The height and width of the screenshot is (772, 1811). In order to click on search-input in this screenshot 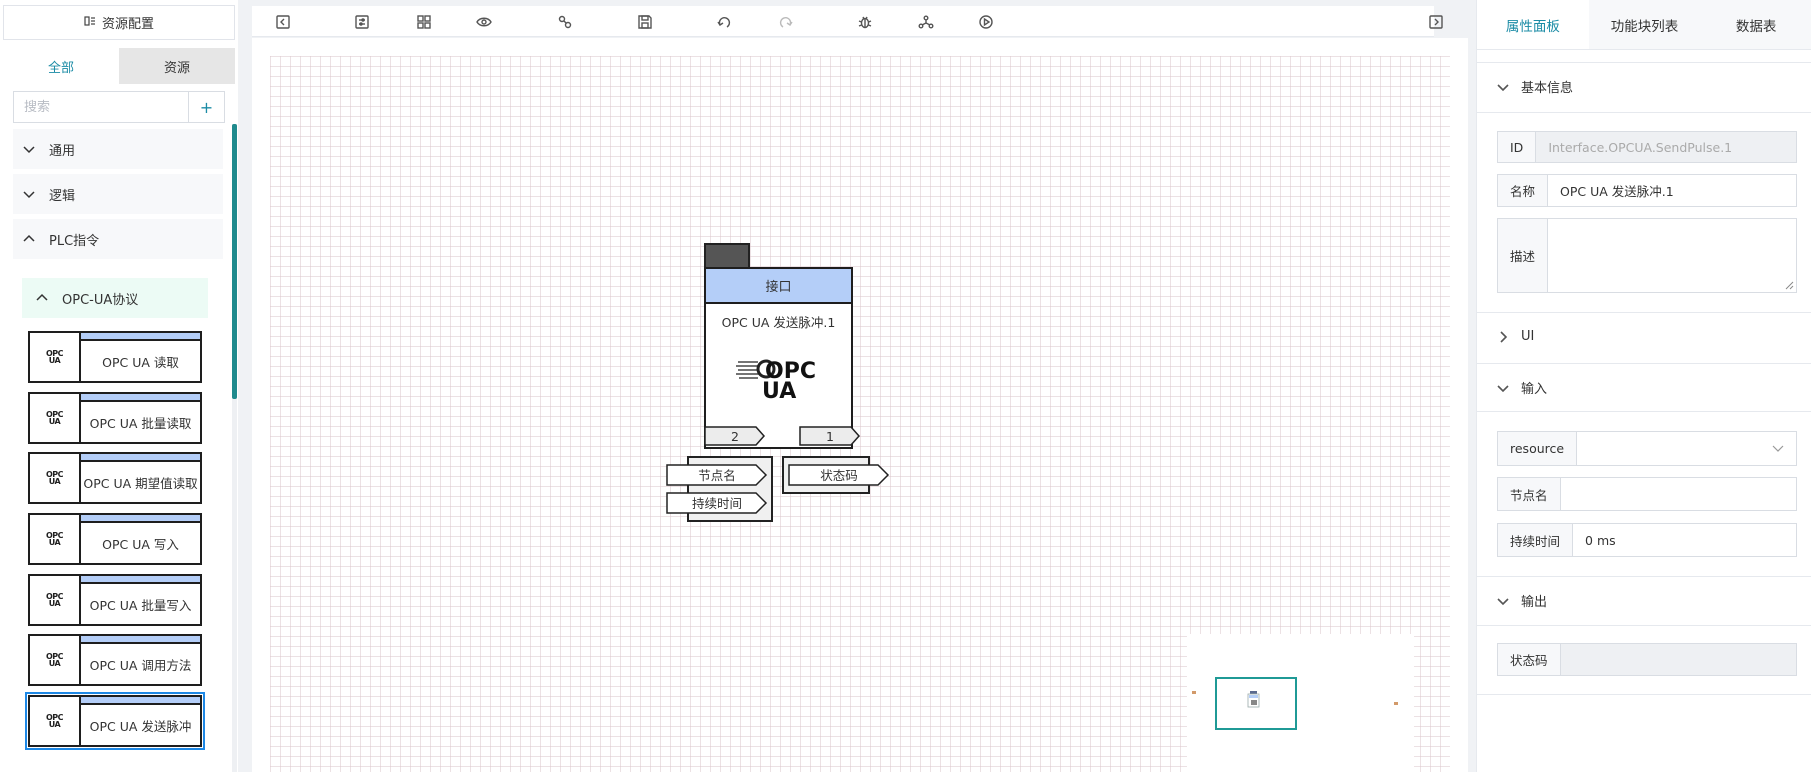, I will do `click(101, 107)`.